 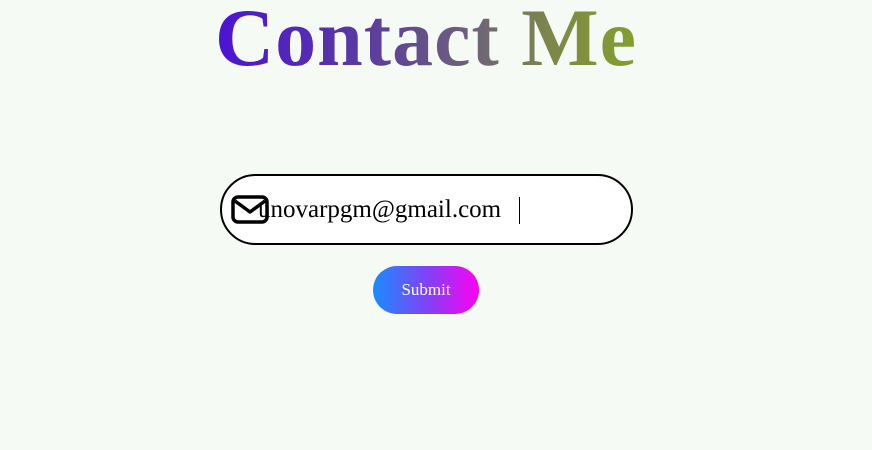 I want to click on email-input, so click(x=428, y=210).